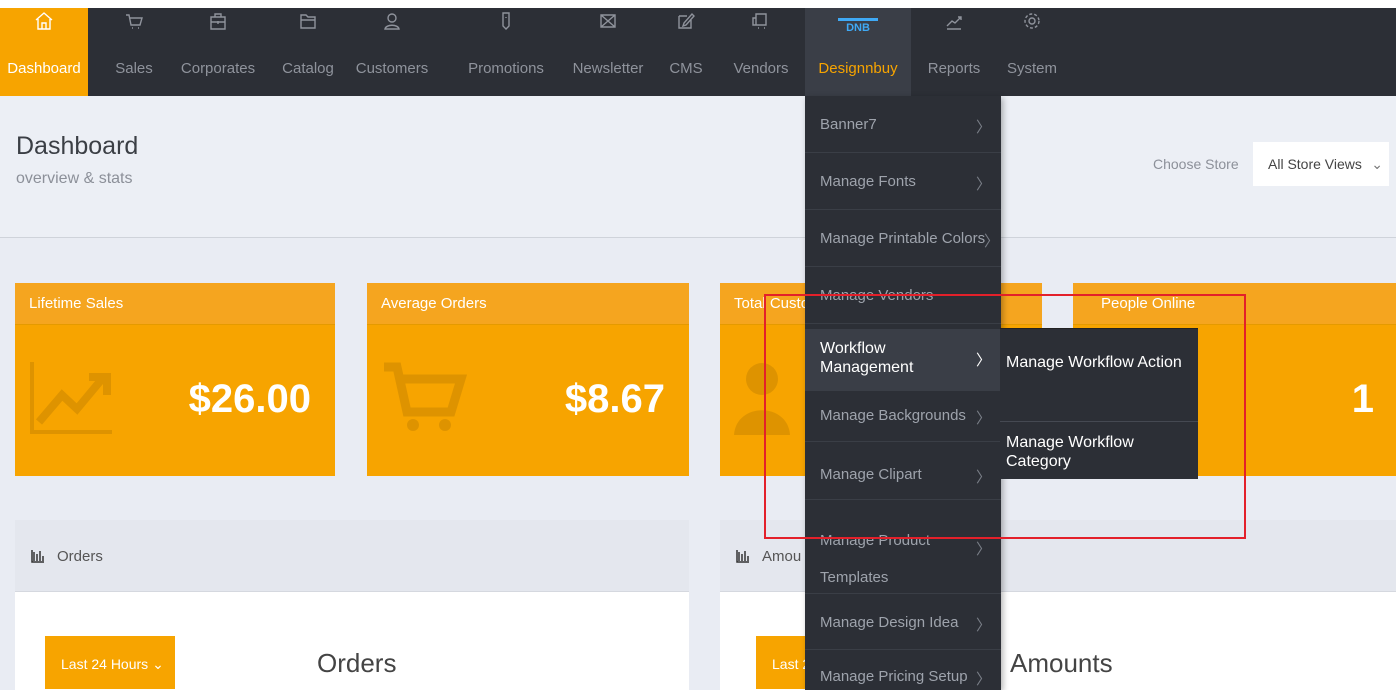  What do you see at coordinates (686, 52) in the screenshot?
I see `nav-cms: CMS` at bounding box center [686, 52].